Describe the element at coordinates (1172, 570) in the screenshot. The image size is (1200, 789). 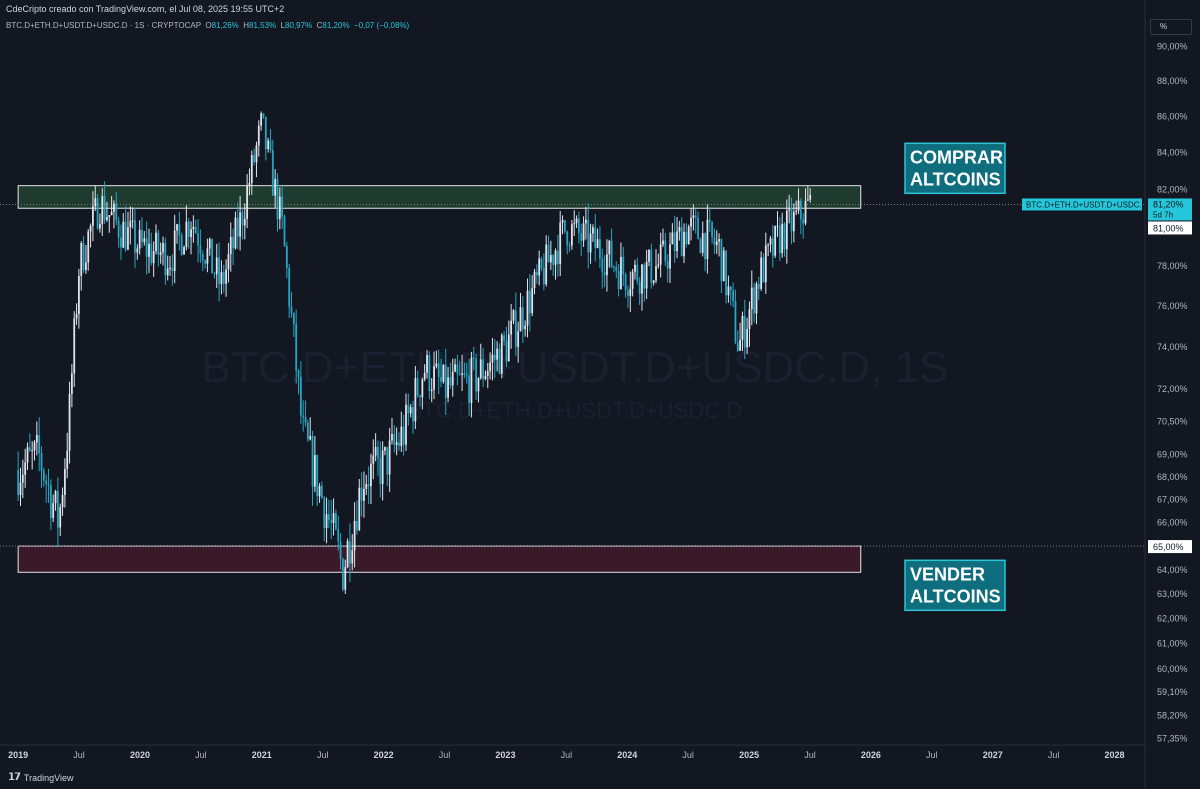
I see `y-tick-label: 64,00%` at that location.